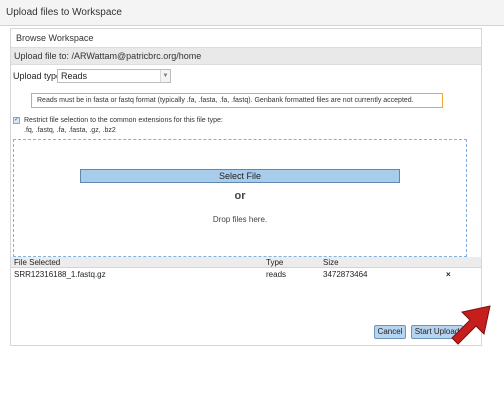  What do you see at coordinates (448, 275) in the screenshot?
I see `remove-file-icon: ×` at bounding box center [448, 275].